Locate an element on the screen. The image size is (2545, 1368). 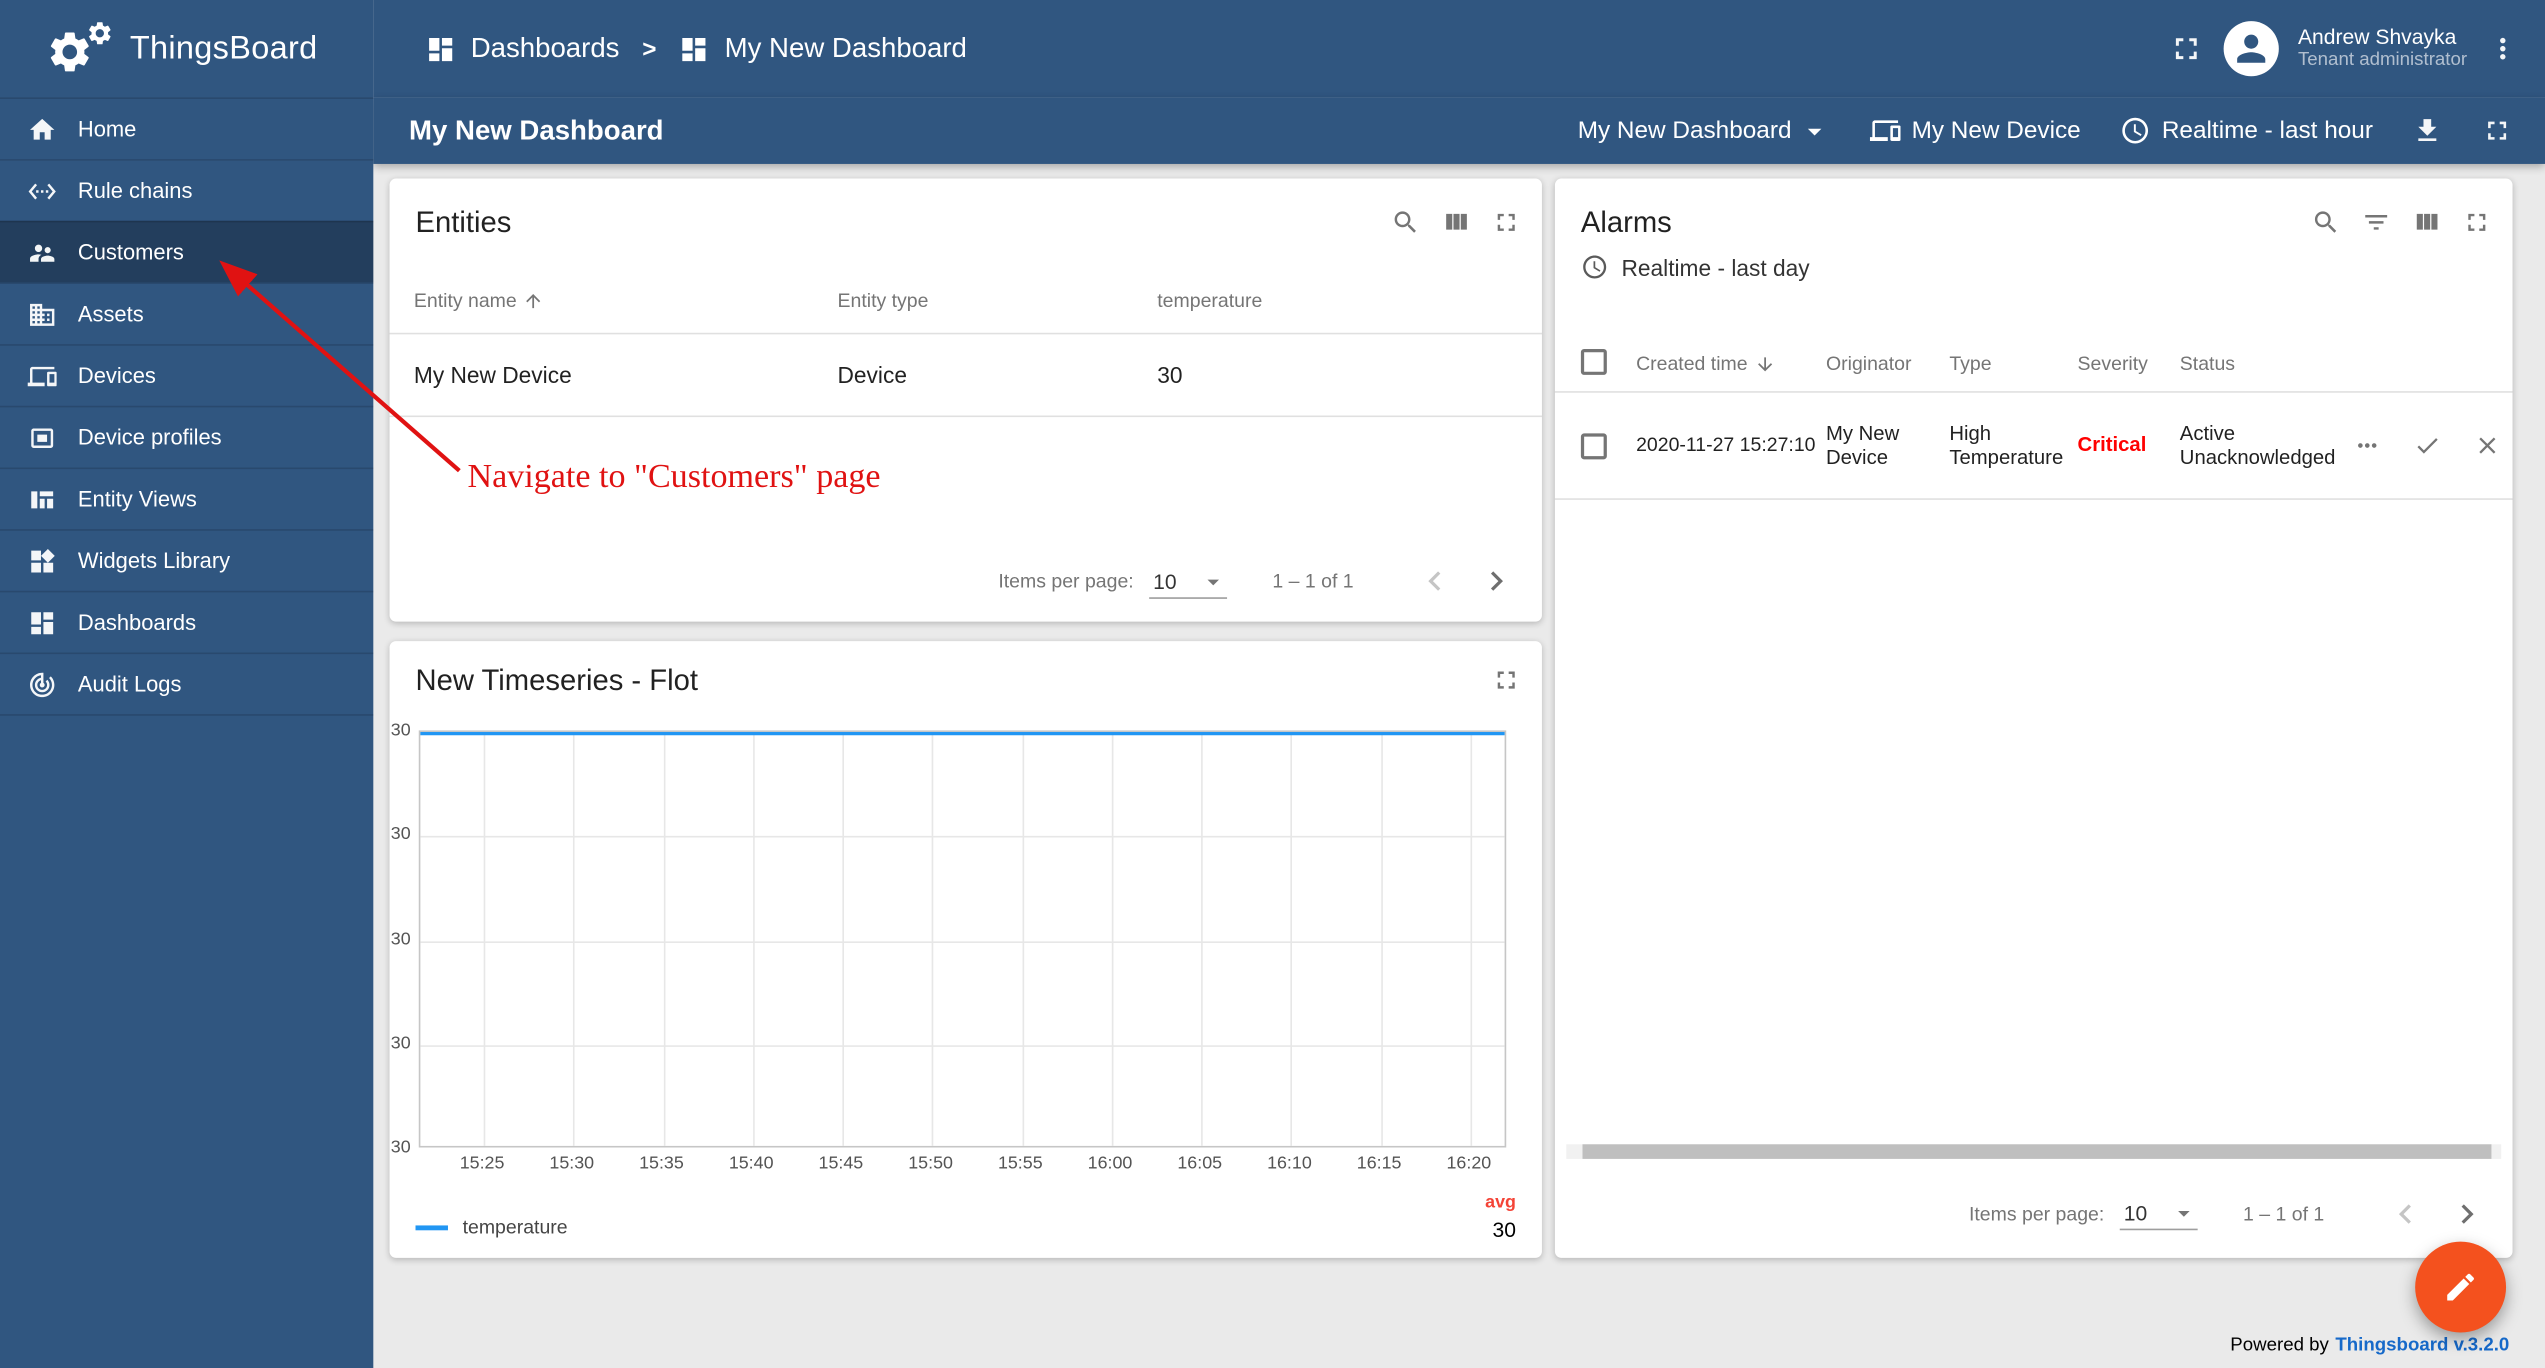
avatar is located at coordinates (2251, 49).